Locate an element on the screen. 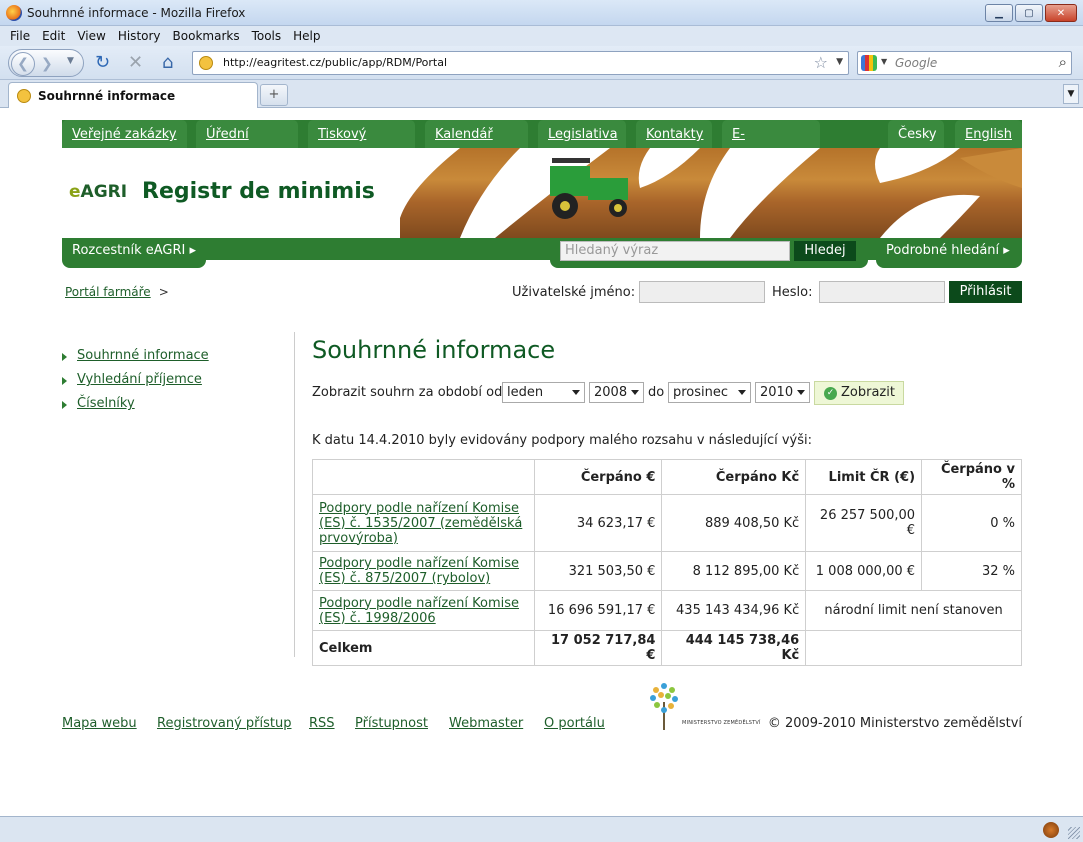 Image resolution: width=1083 pixels, height=842 pixels. maximize-button: ▢ is located at coordinates (1029, 13).